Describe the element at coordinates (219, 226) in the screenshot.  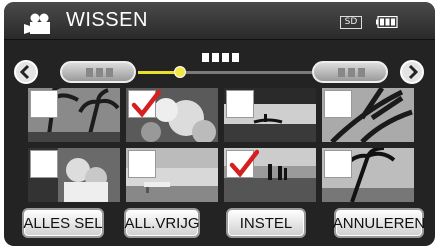
I see `action-bar: ALLES SEL ALL.VRIJG INSTEL ANNULEREN` at that location.